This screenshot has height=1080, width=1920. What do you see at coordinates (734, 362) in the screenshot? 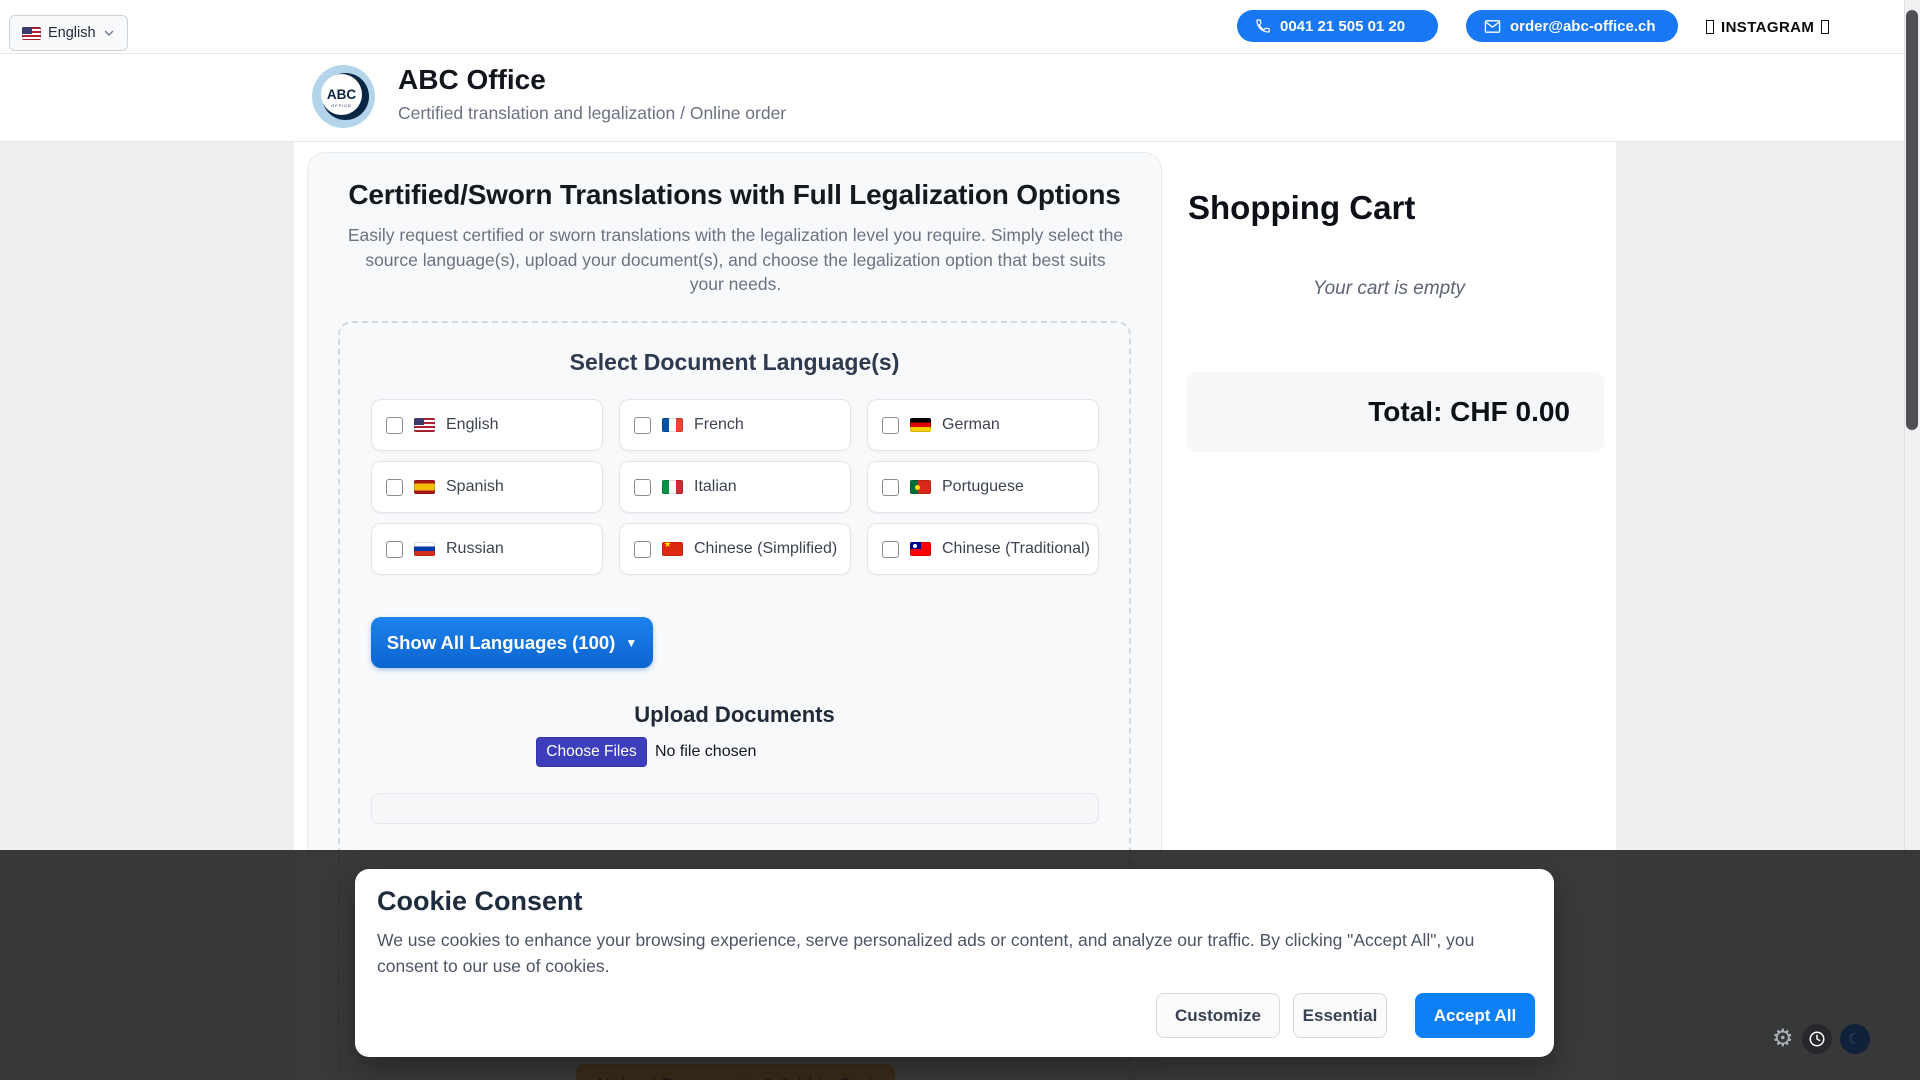
I see `select-language-heading: Select Document Language(s)` at bounding box center [734, 362].